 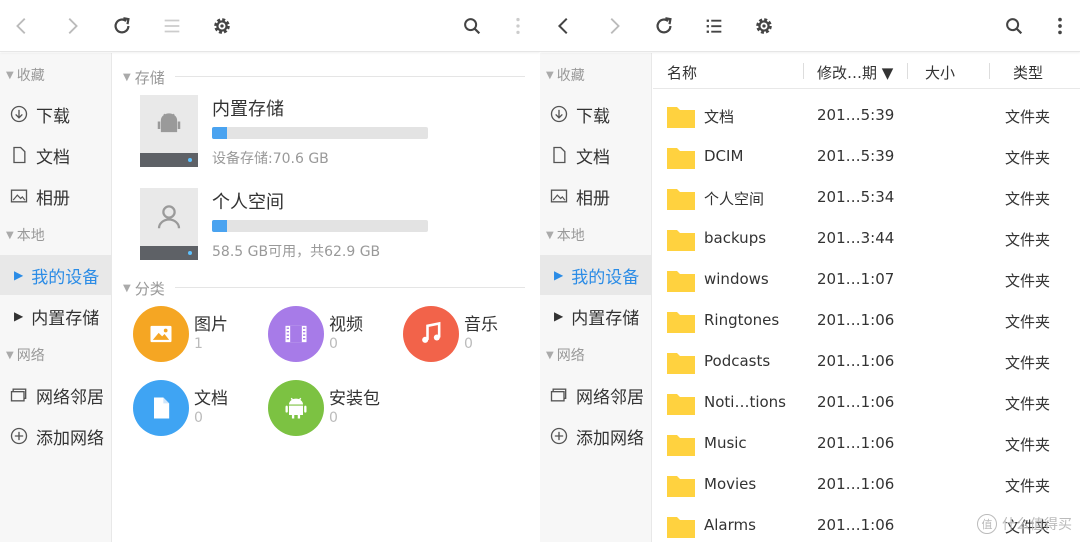 I want to click on column-modified: 修改…期 ▼, so click(x=855, y=72).